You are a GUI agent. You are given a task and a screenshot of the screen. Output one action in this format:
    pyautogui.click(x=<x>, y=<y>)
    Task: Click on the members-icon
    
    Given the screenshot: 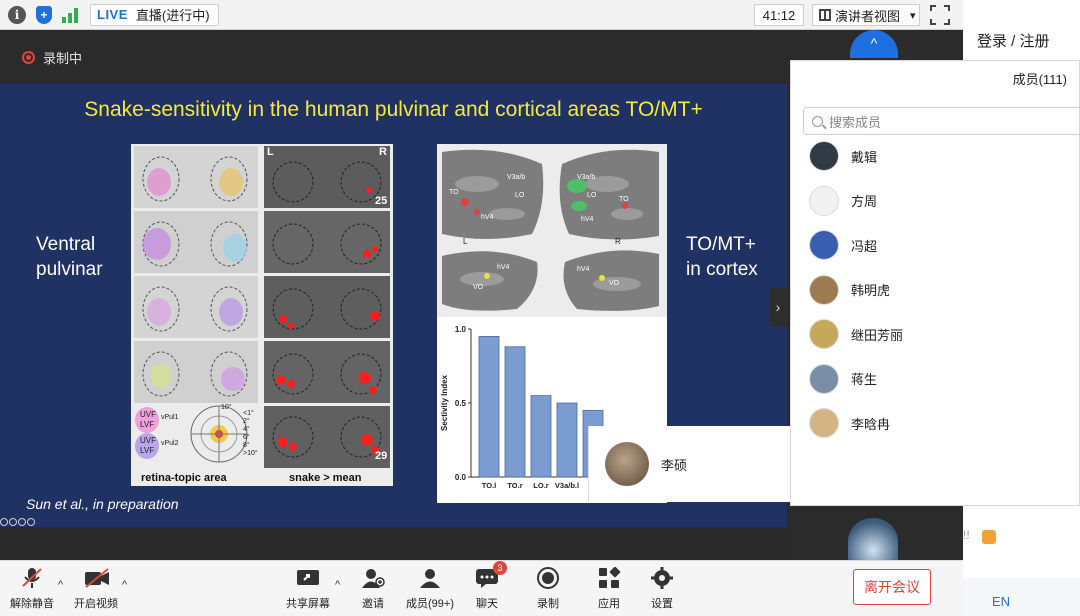 What is the action you would take?
    pyautogui.click(x=430, y=578)
    